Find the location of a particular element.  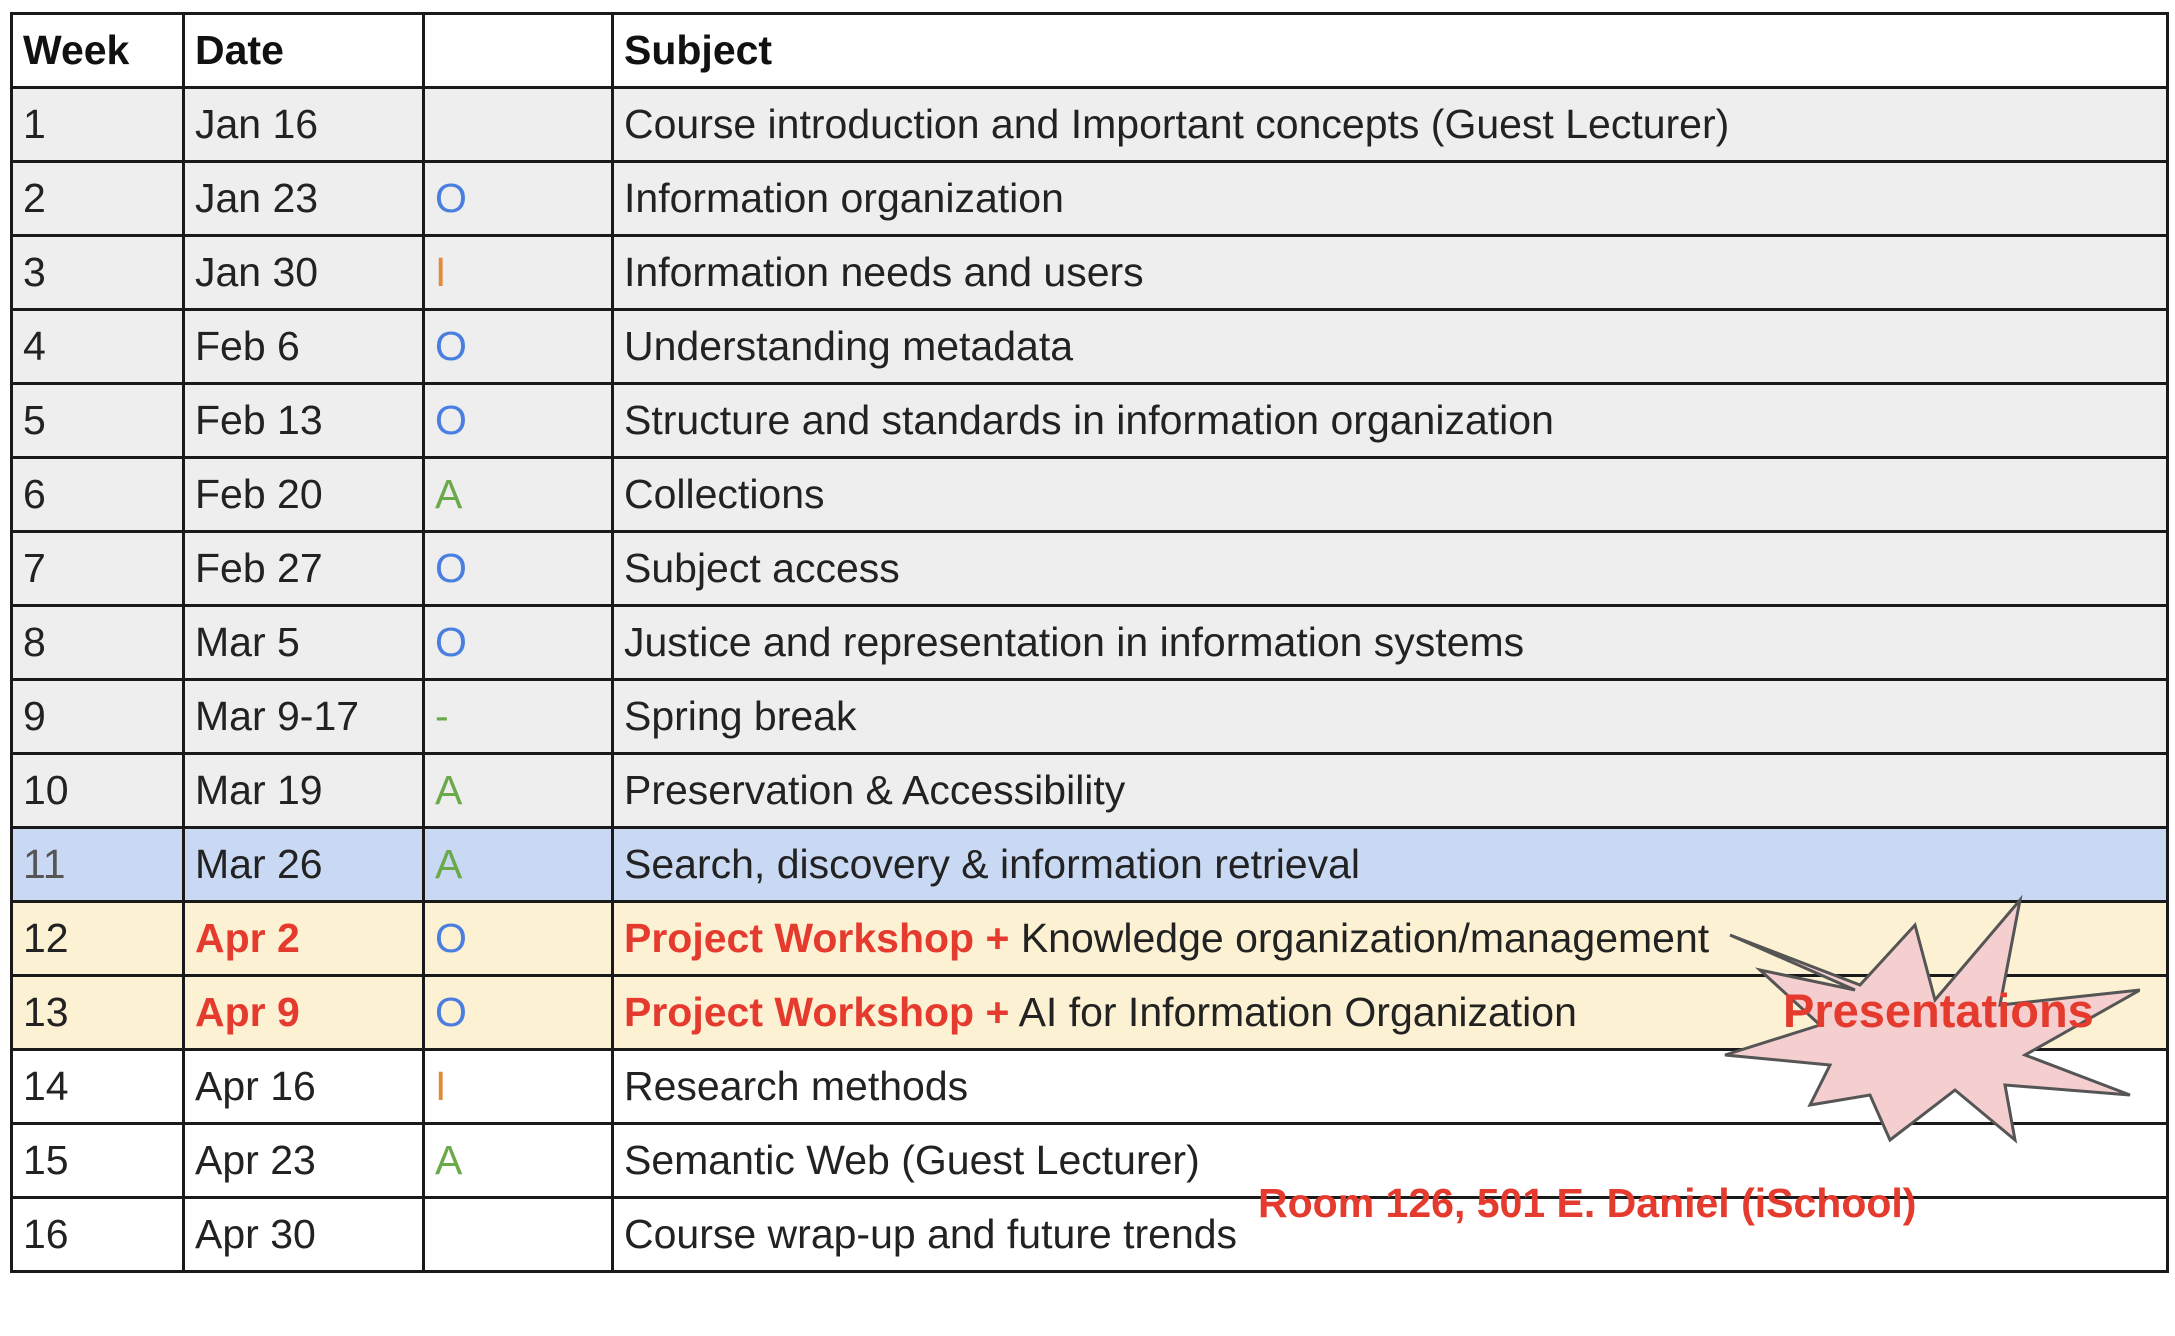

week-cell: 10 is located at coordinates (97, 790).